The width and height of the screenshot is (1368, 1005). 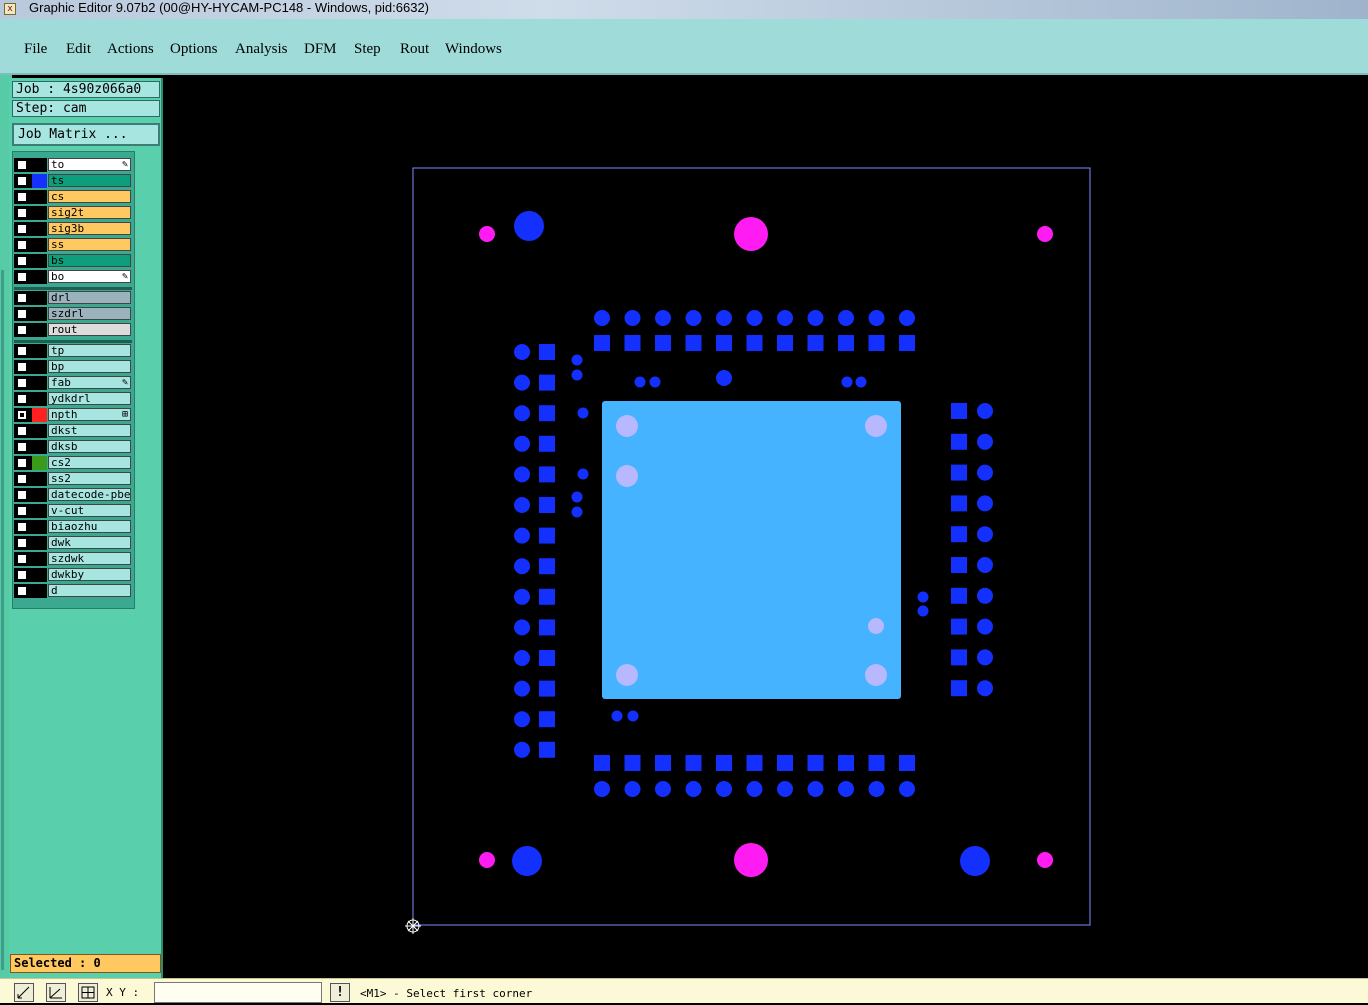 I want to click on layer-row-bo: bo ✎, so click(x=73, y=277).